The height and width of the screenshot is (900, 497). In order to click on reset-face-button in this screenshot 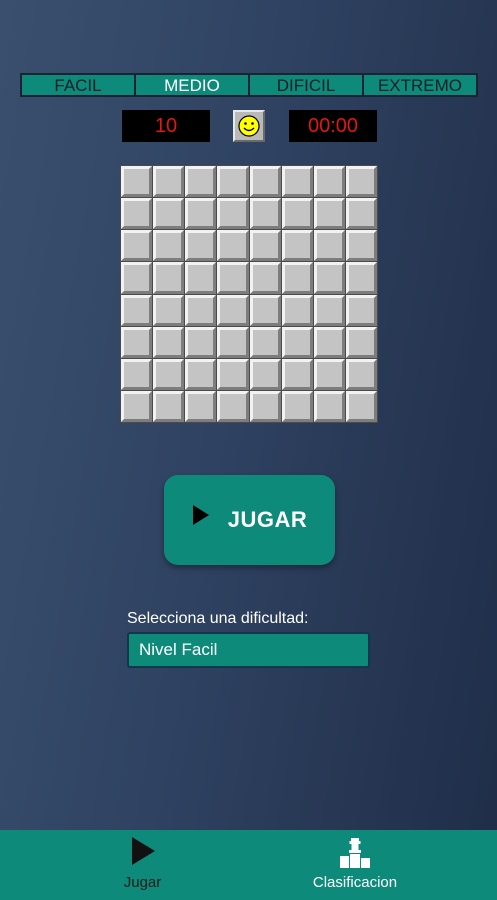, I will do `click(249, 126)`.